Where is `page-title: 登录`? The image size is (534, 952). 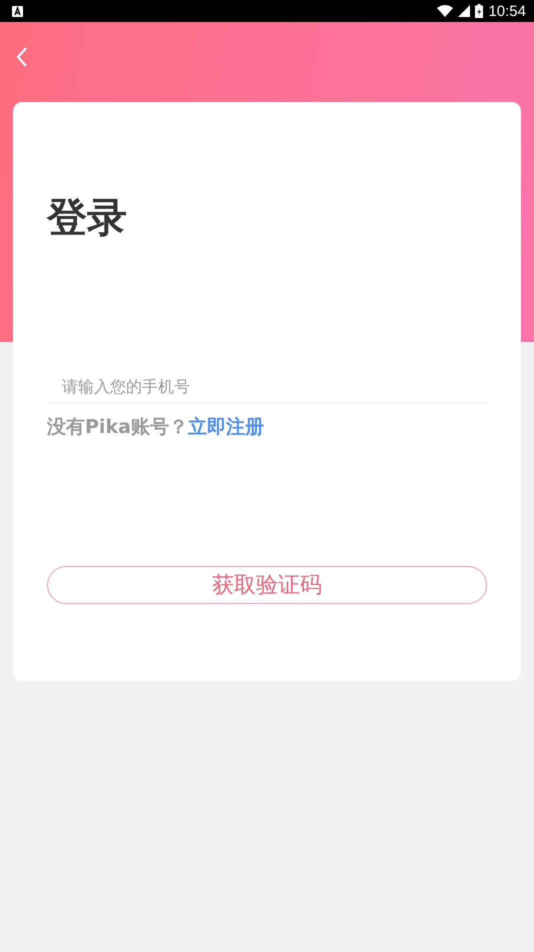
page-title: 登录 is located at coordinates (87, 218).